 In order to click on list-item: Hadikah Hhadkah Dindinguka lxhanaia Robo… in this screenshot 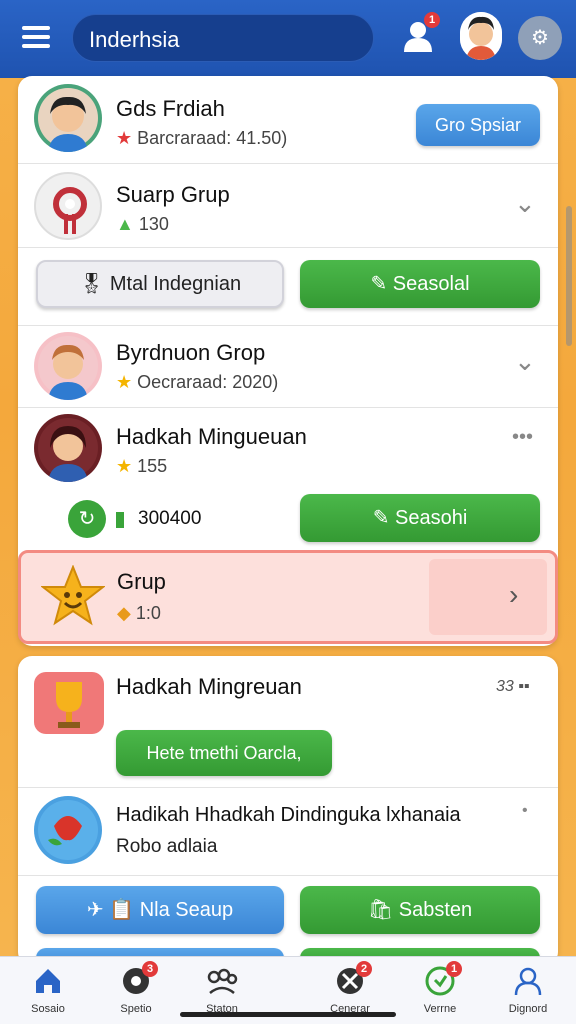, I will do `click(288, 832)`.